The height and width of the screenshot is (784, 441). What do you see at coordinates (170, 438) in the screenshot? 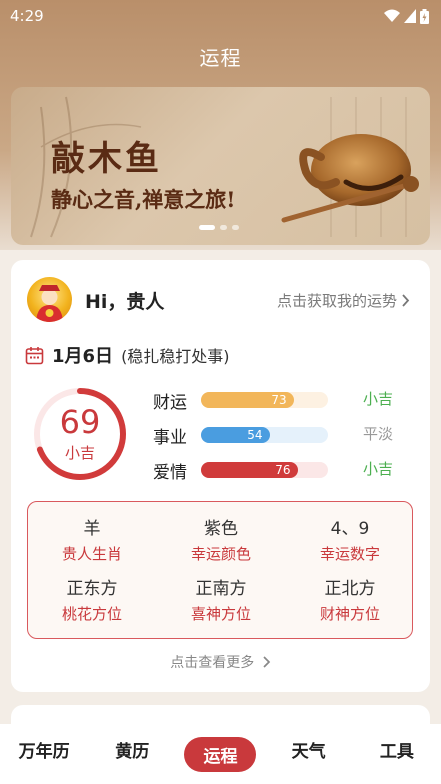
I see `metric-label: 事业` at bounding box center [170, 438].